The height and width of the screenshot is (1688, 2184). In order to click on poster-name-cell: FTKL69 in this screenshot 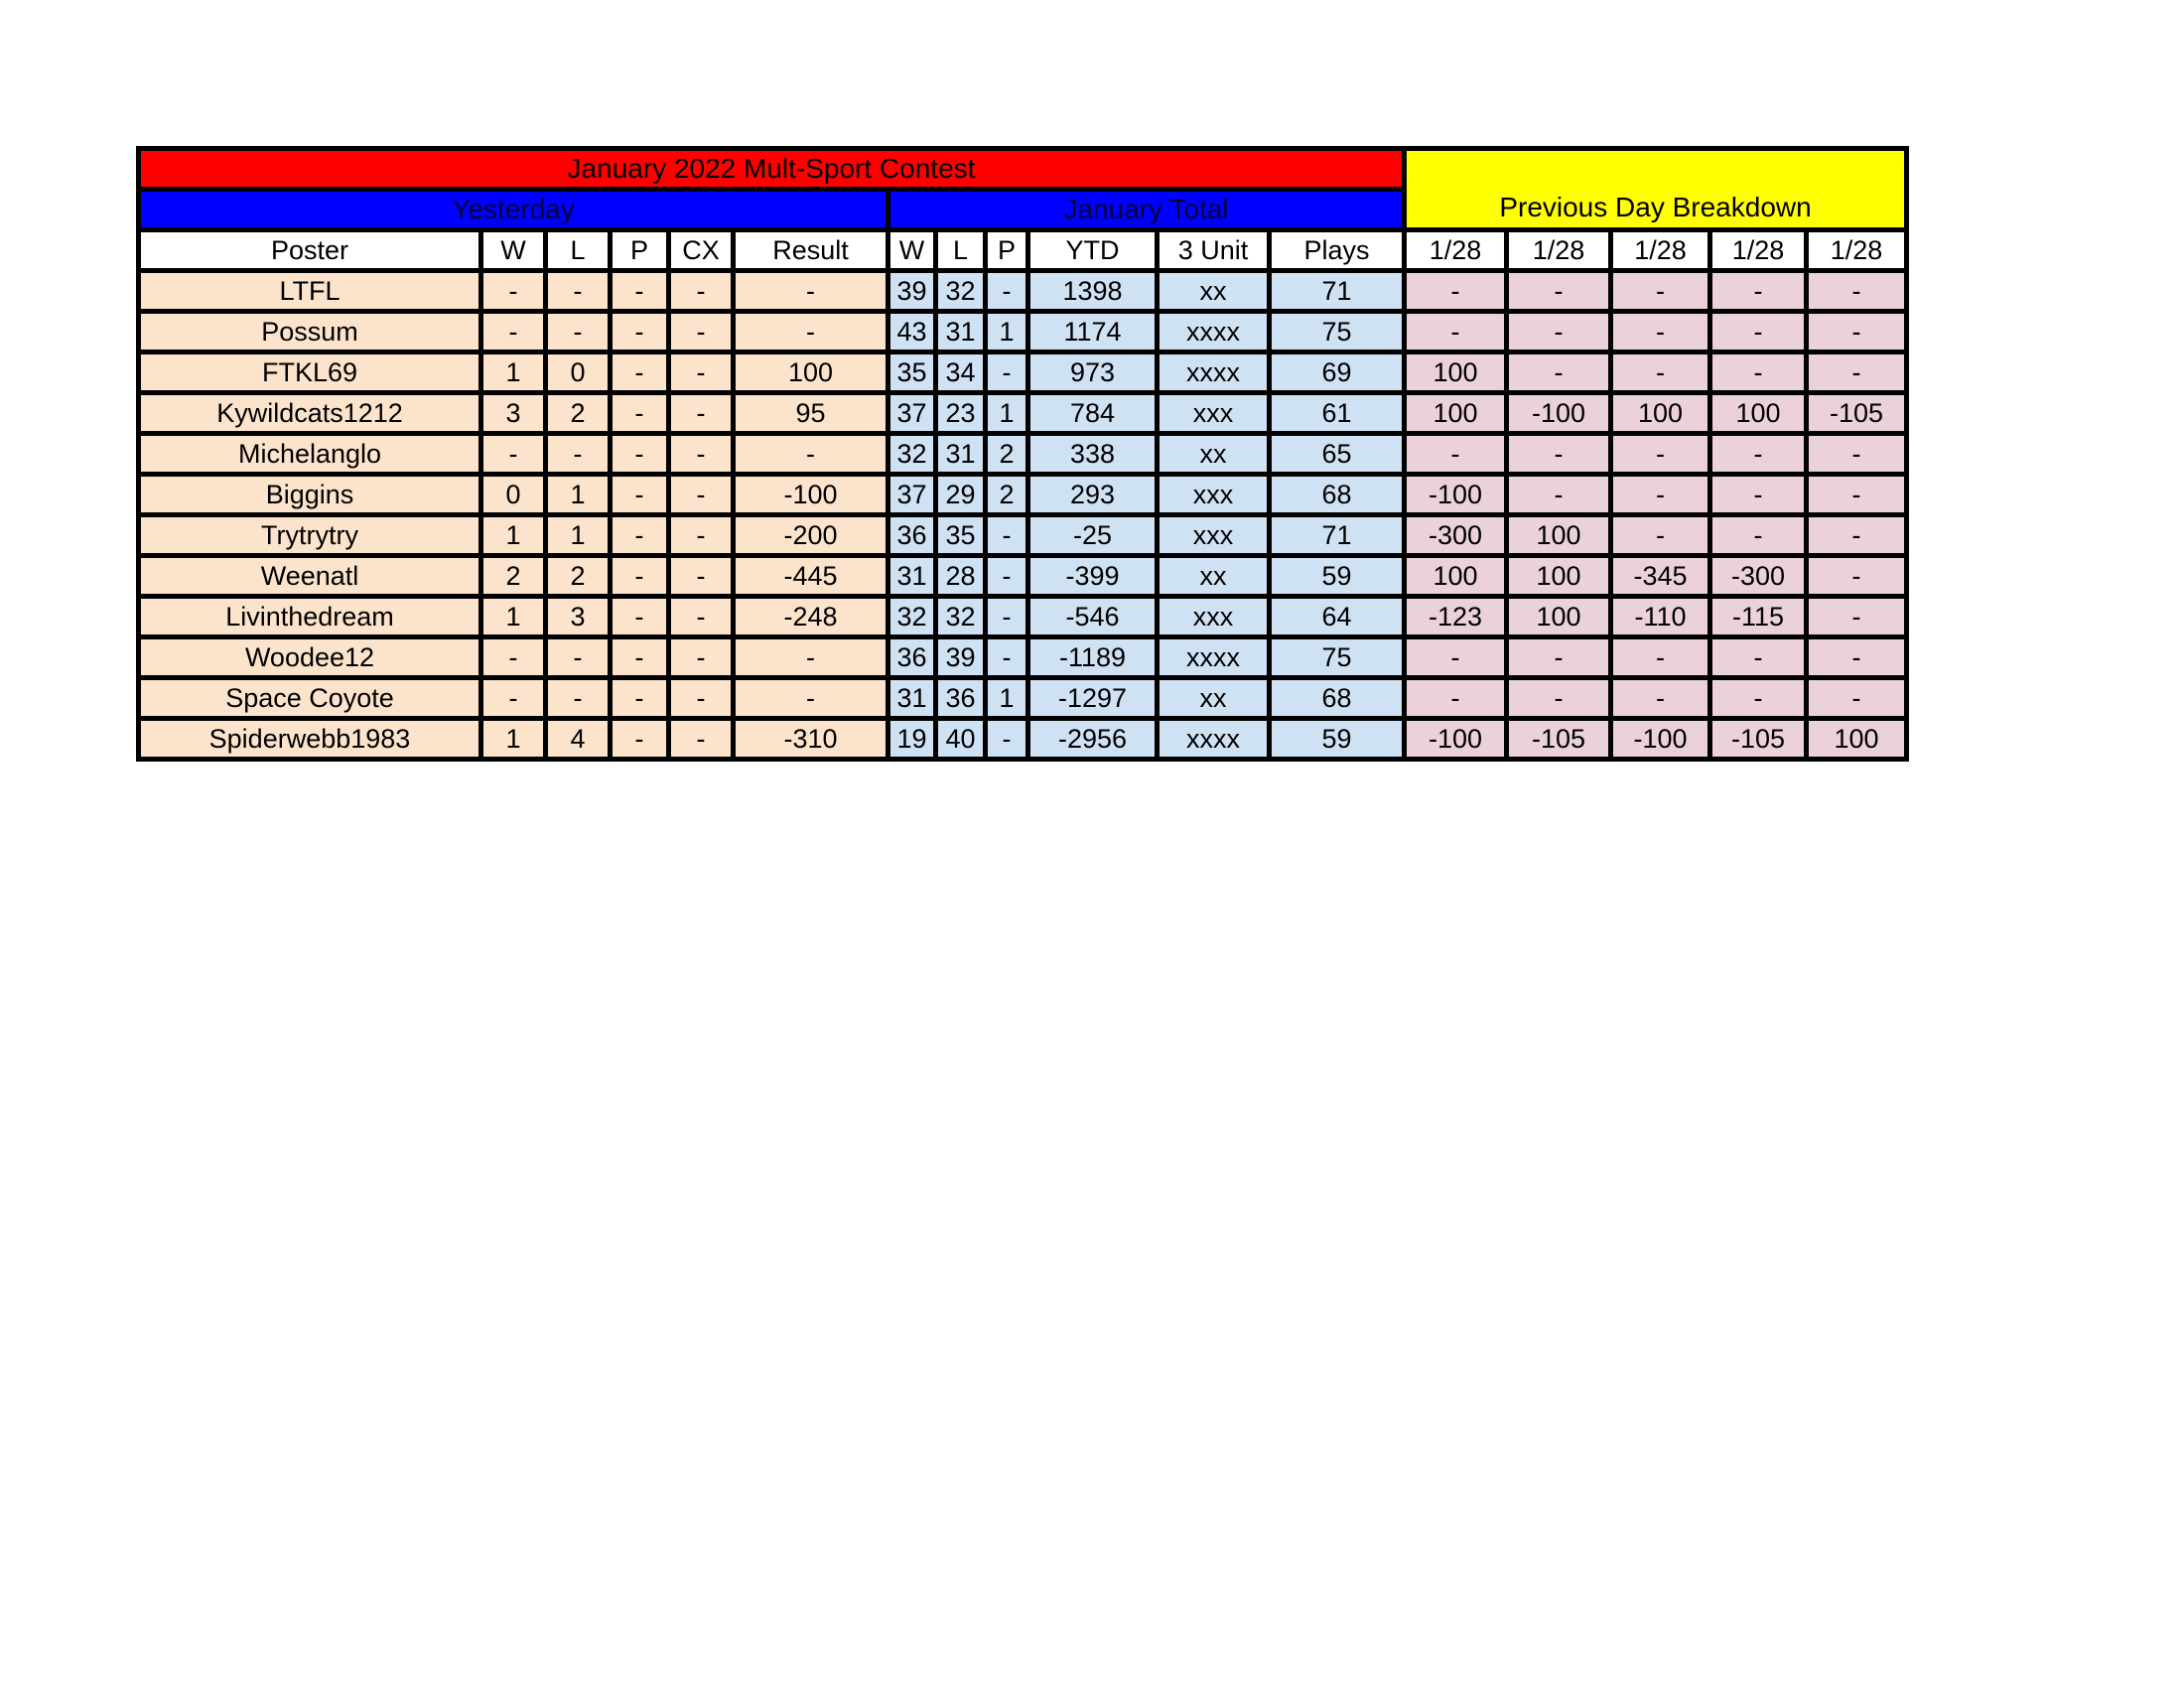, I will do `click(309, 372)`.